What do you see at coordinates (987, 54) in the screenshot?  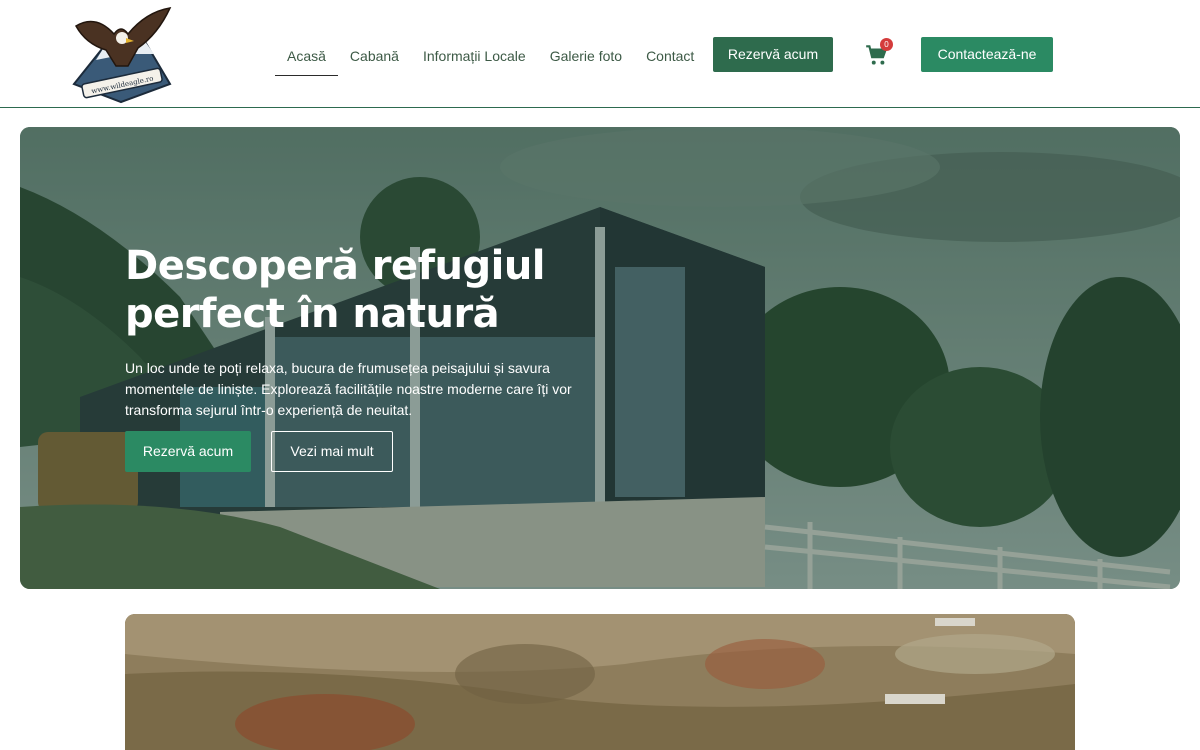 I see `contact-button: Contactează-ne` at bounding box center [987, 54].